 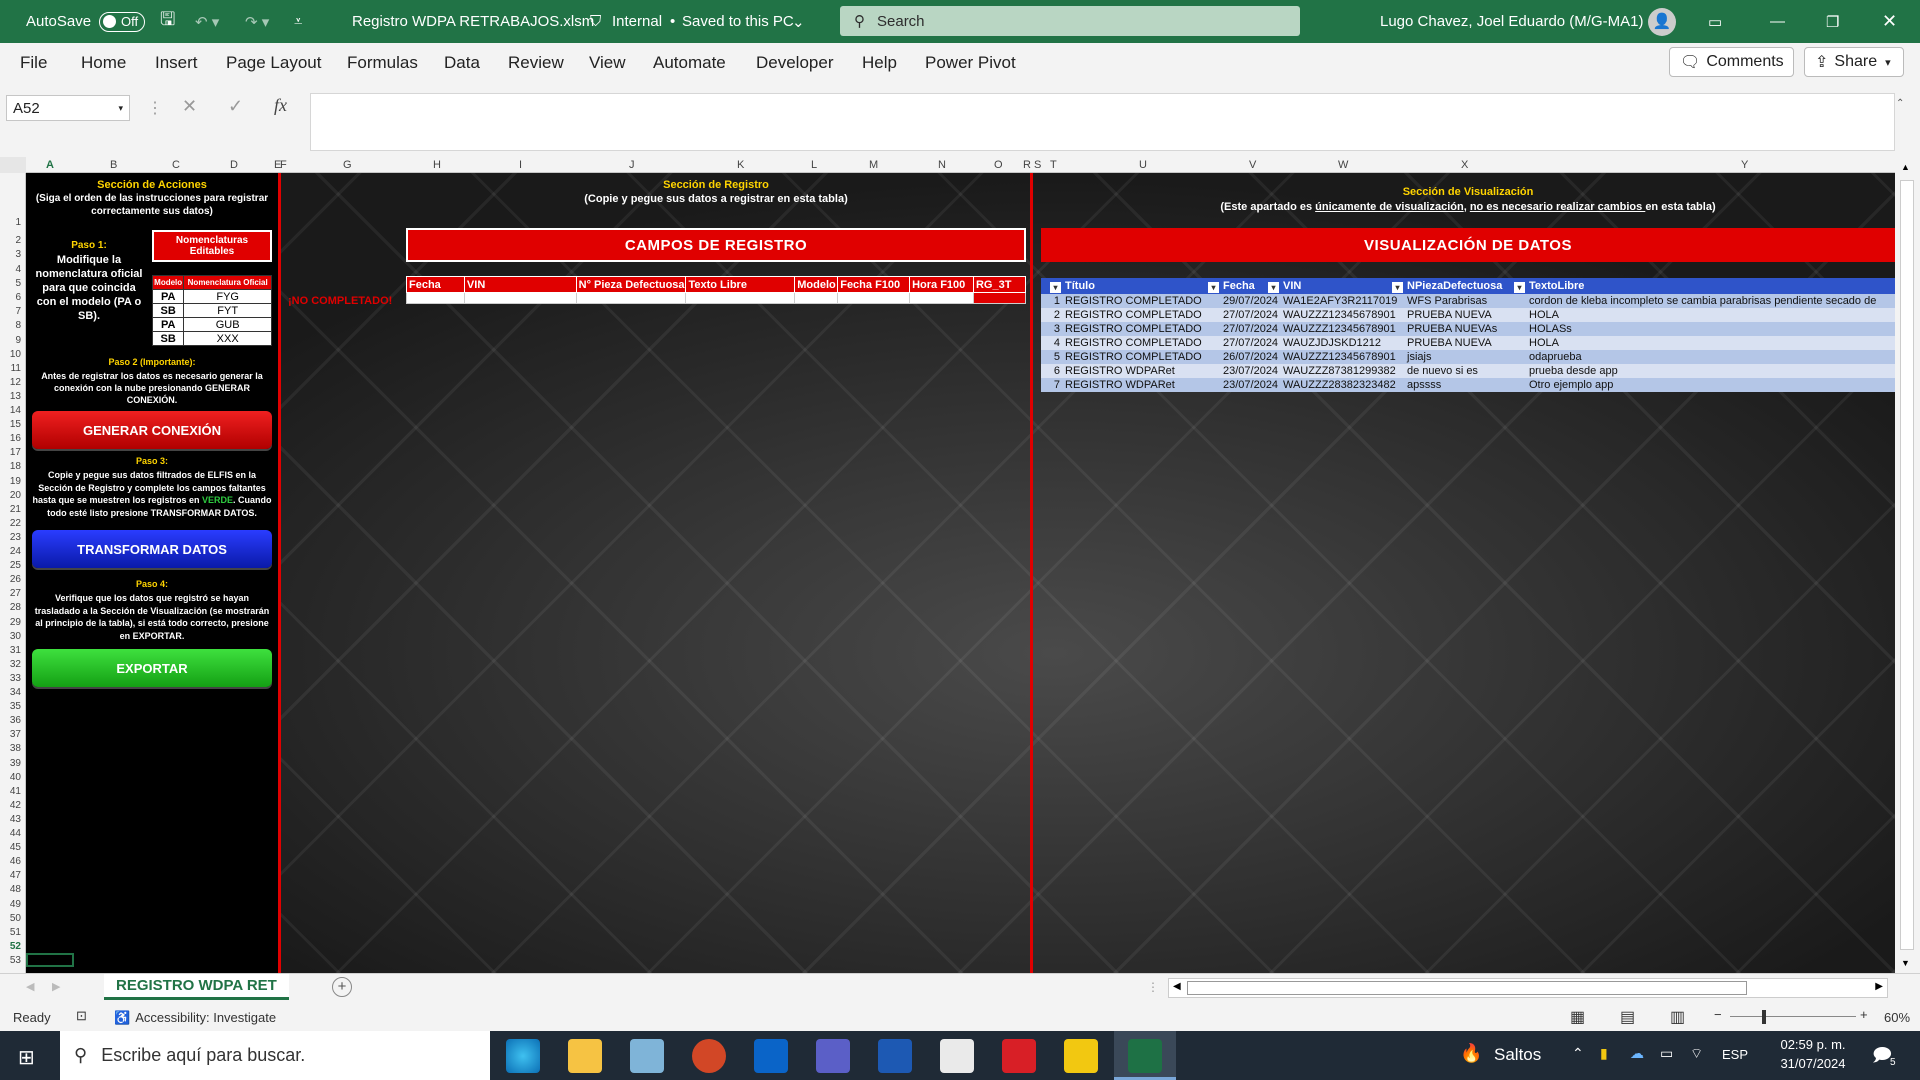 What do you see at coordinates (16, 368) in the screenshot?
I see `row-header: 11` at bounding box center [16, 368].